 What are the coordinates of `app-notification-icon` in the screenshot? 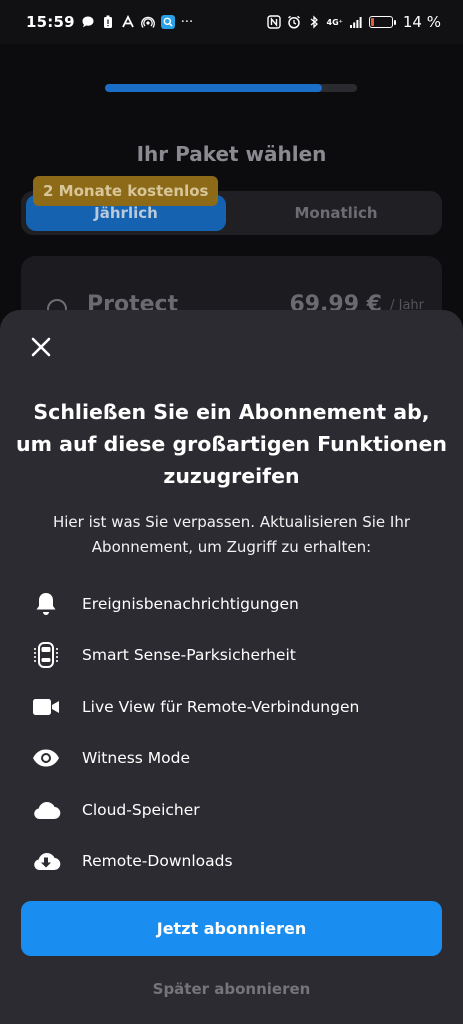 It's located at (128, 22).